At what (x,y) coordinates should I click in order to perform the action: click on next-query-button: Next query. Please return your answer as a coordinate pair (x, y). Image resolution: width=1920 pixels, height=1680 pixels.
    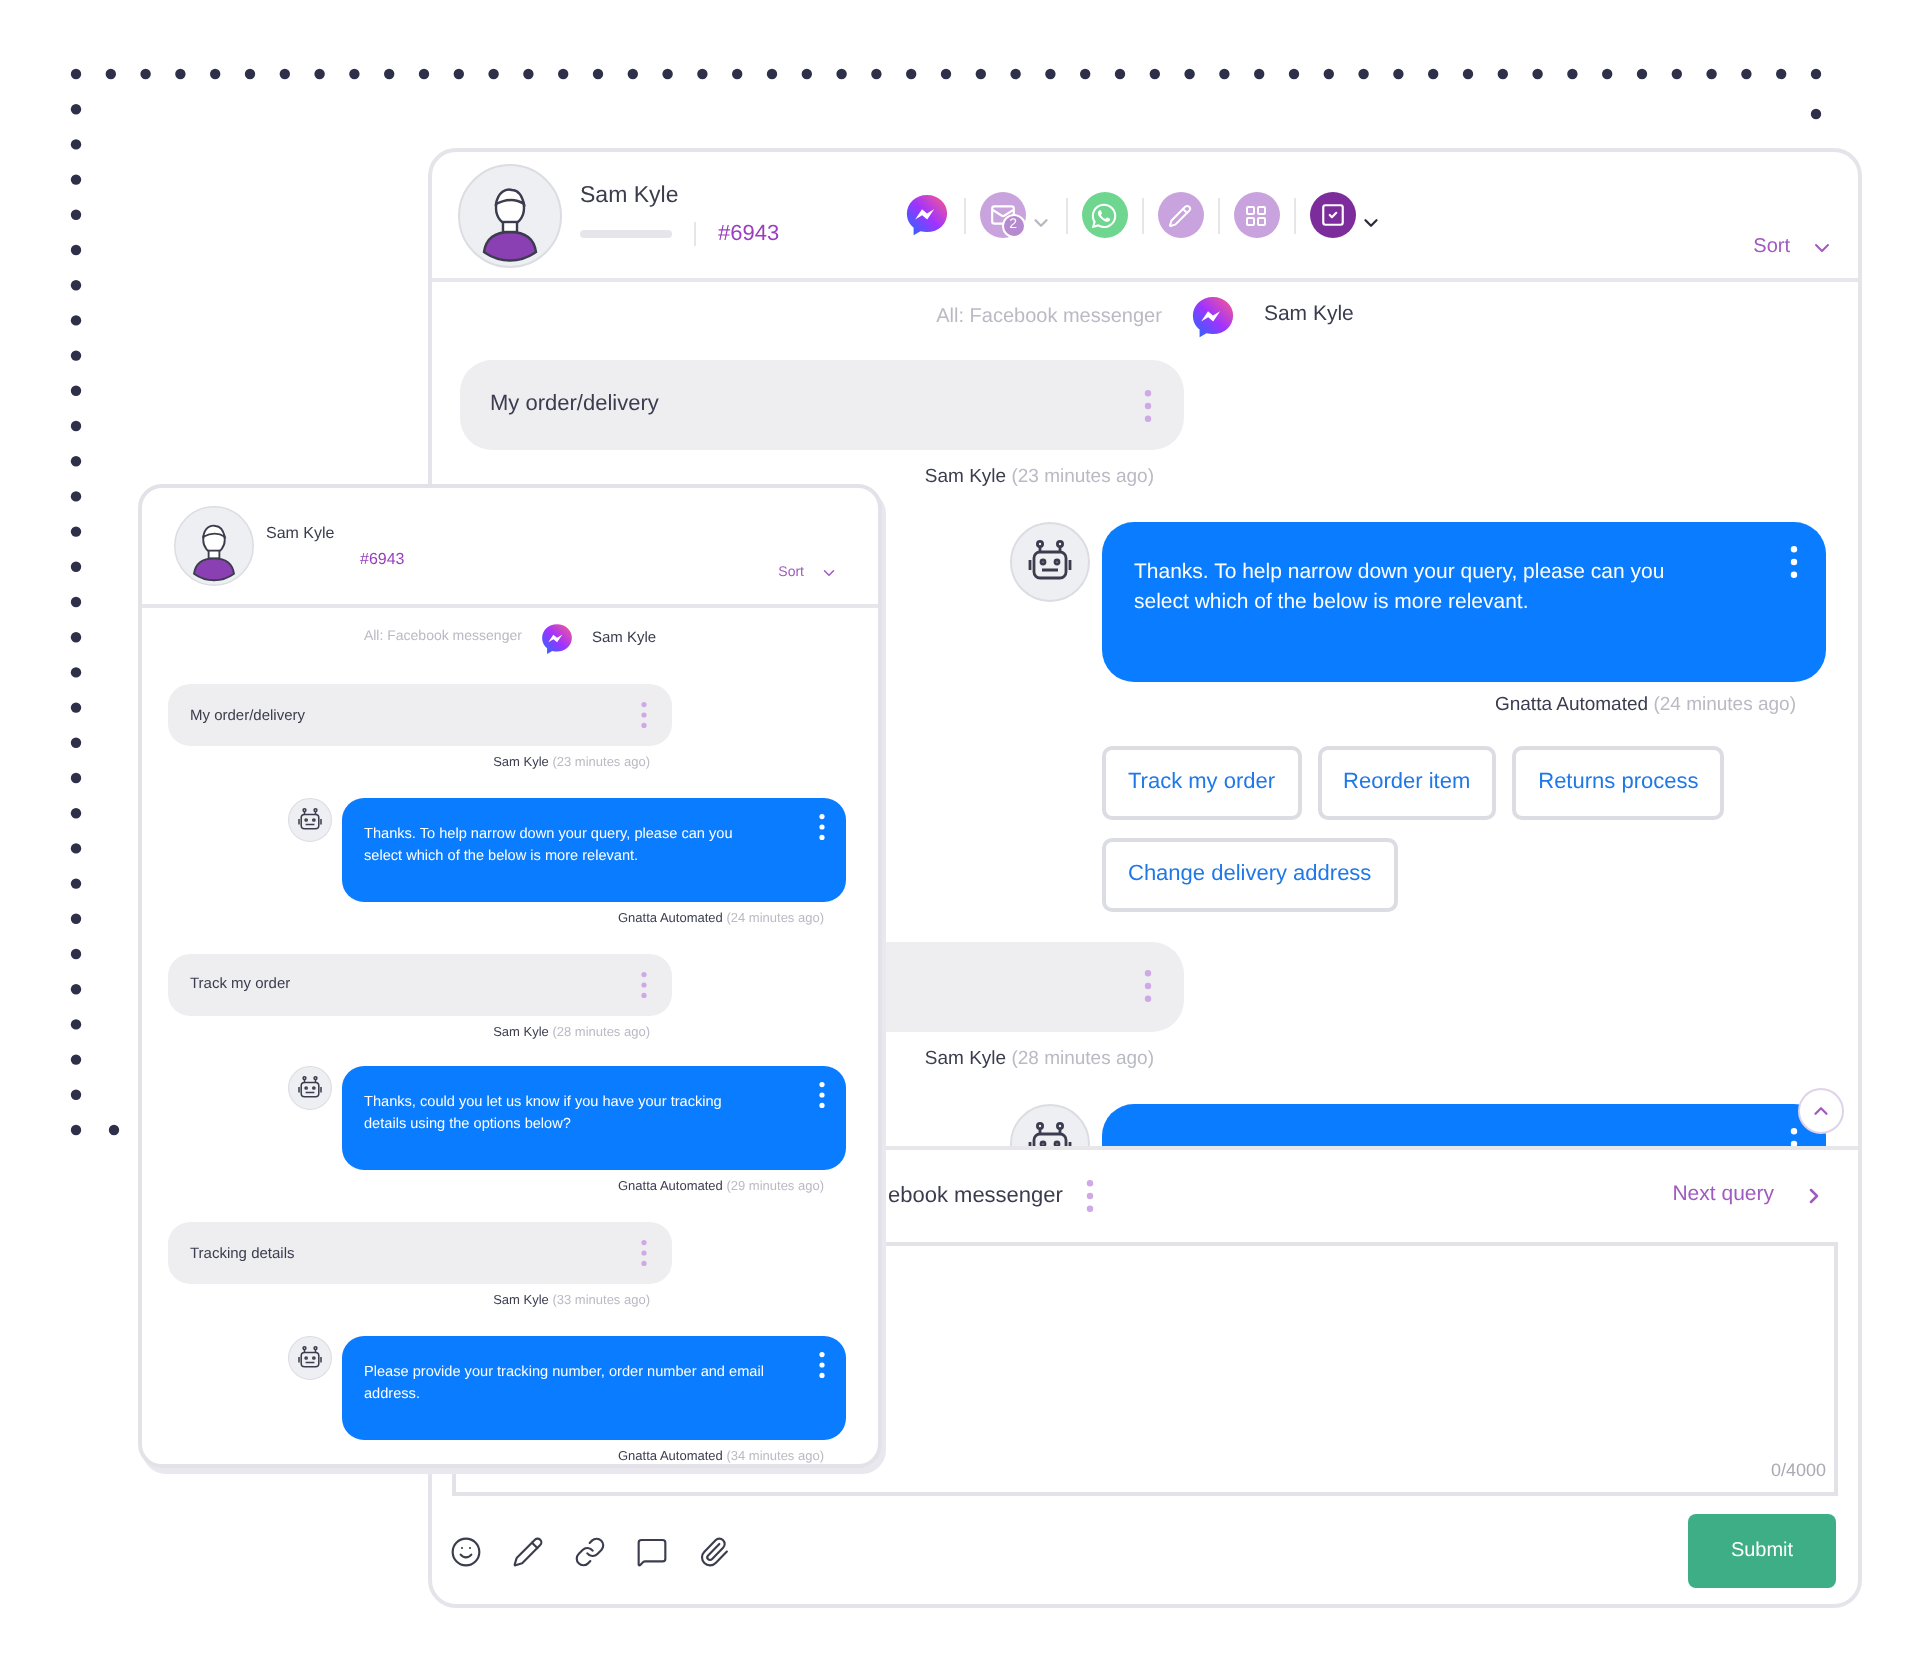
    Looking at the image, I should click on (1749, 1196).